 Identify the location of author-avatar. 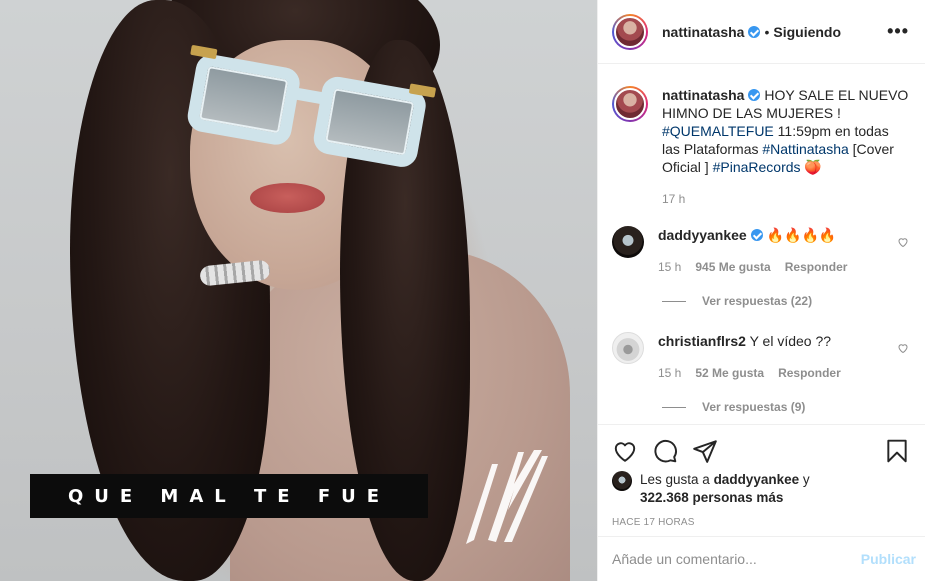
(630, 31).